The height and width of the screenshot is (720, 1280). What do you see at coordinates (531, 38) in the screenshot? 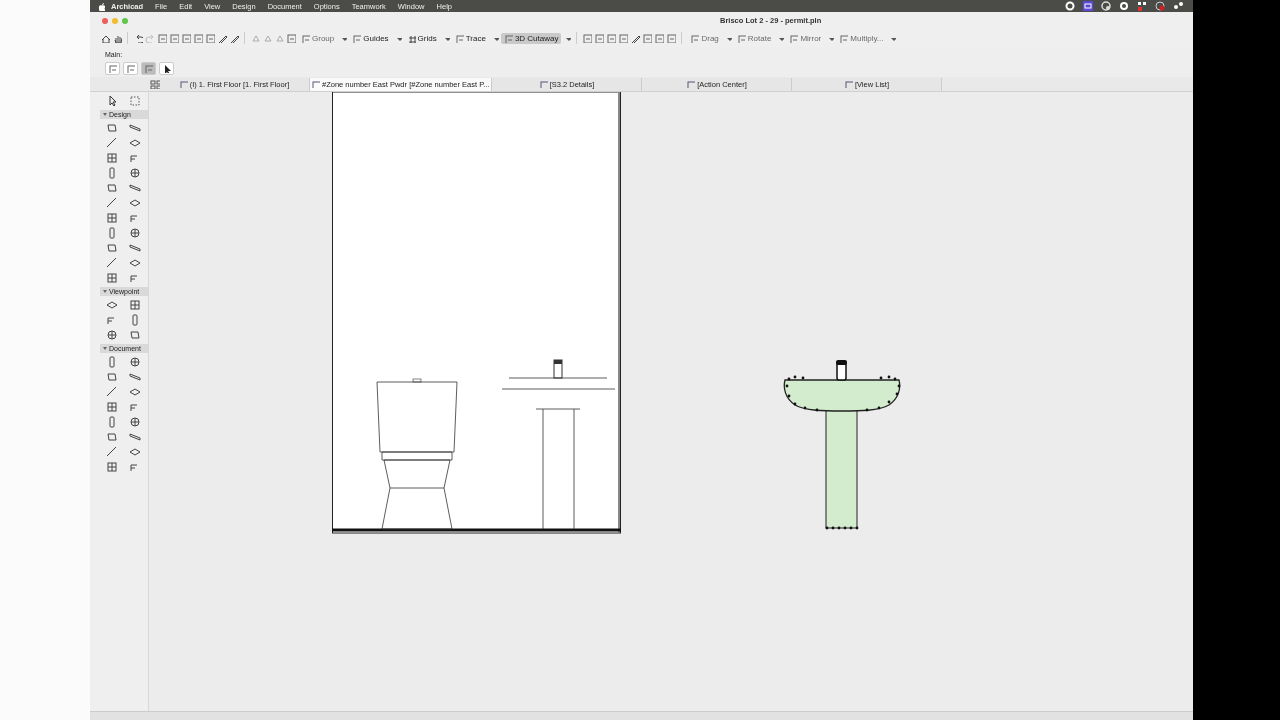
I see `toolbar-button: 3D Cutaway` at bounding box center [531, 38].